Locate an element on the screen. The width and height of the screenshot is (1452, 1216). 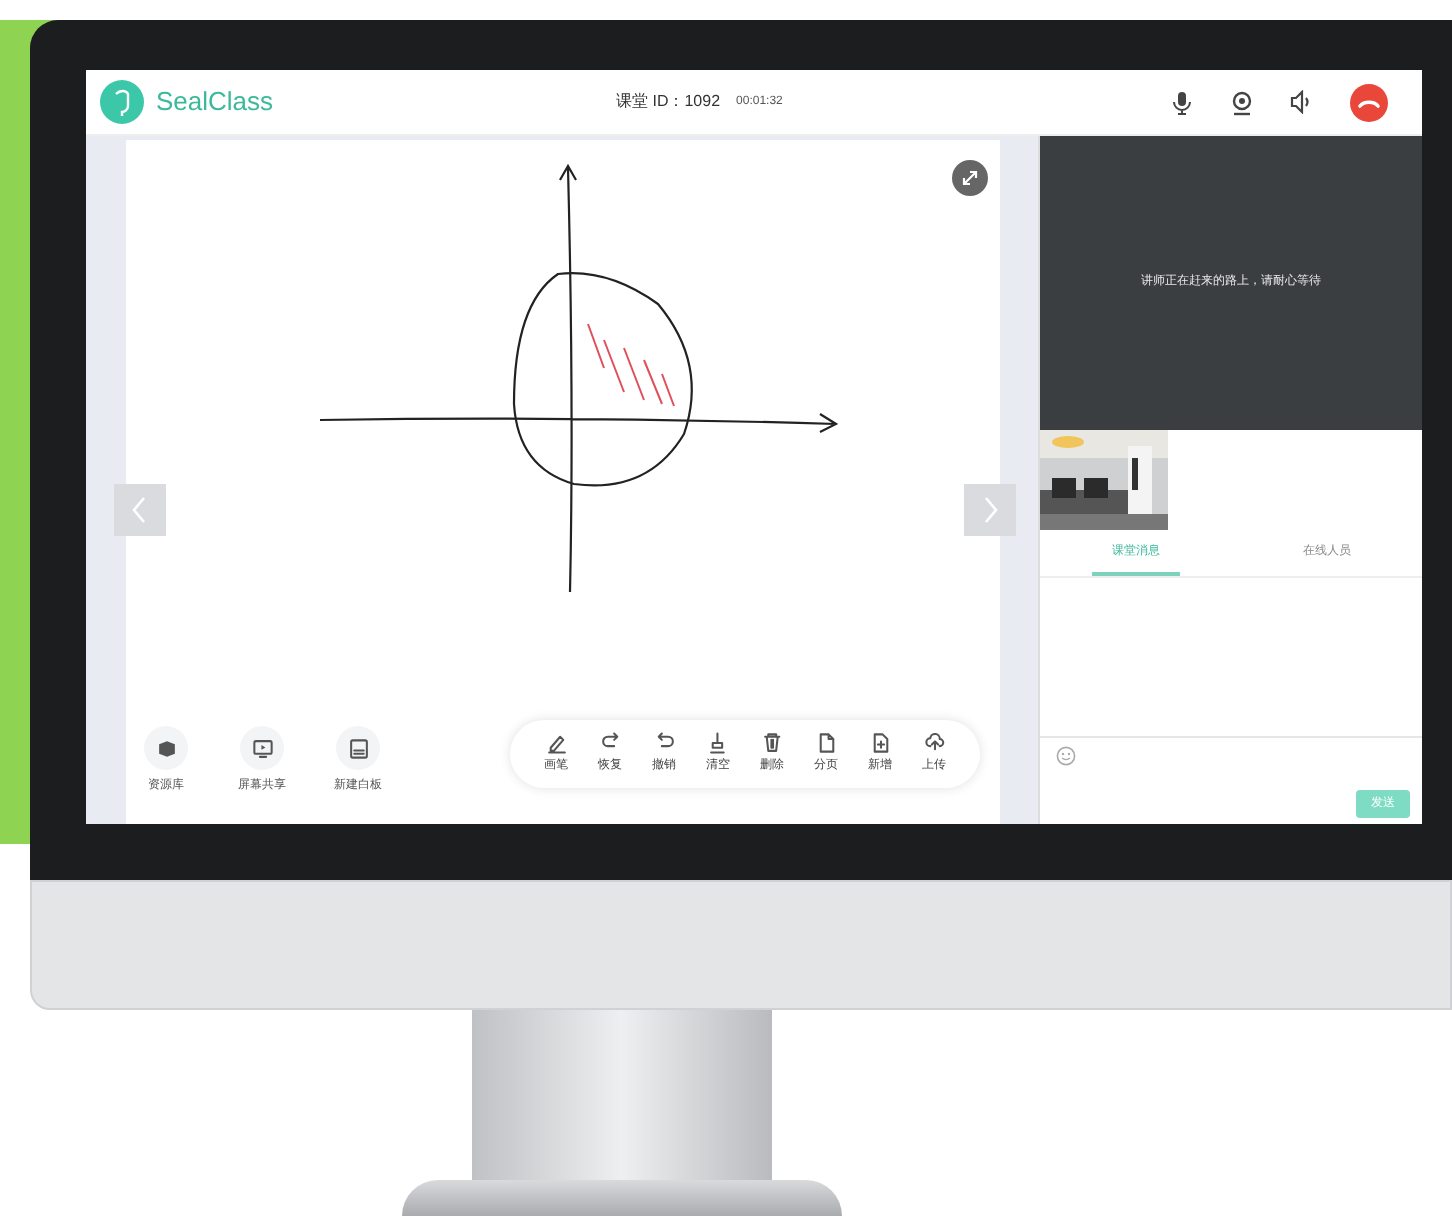
webcam-icon is located at coordinates (1242, 102).